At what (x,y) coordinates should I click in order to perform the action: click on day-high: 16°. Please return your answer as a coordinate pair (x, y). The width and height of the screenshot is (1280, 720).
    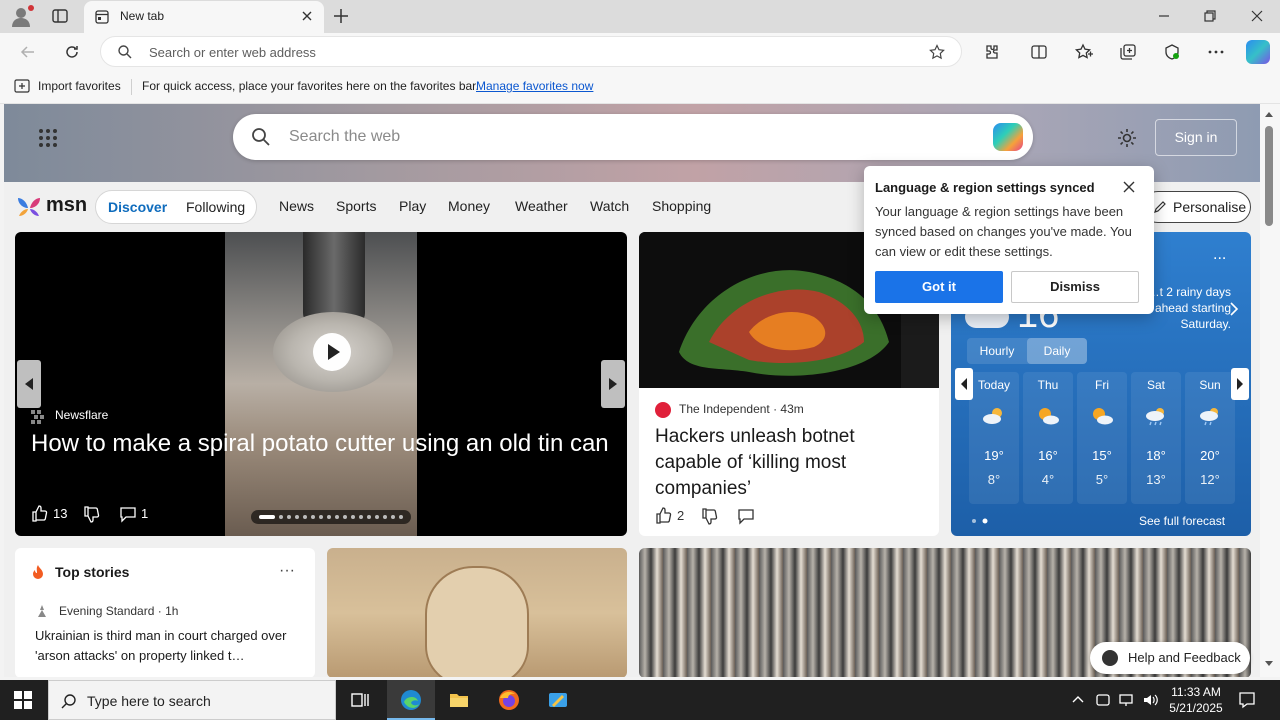
    Looking at the image, I should click on (1048, 455).